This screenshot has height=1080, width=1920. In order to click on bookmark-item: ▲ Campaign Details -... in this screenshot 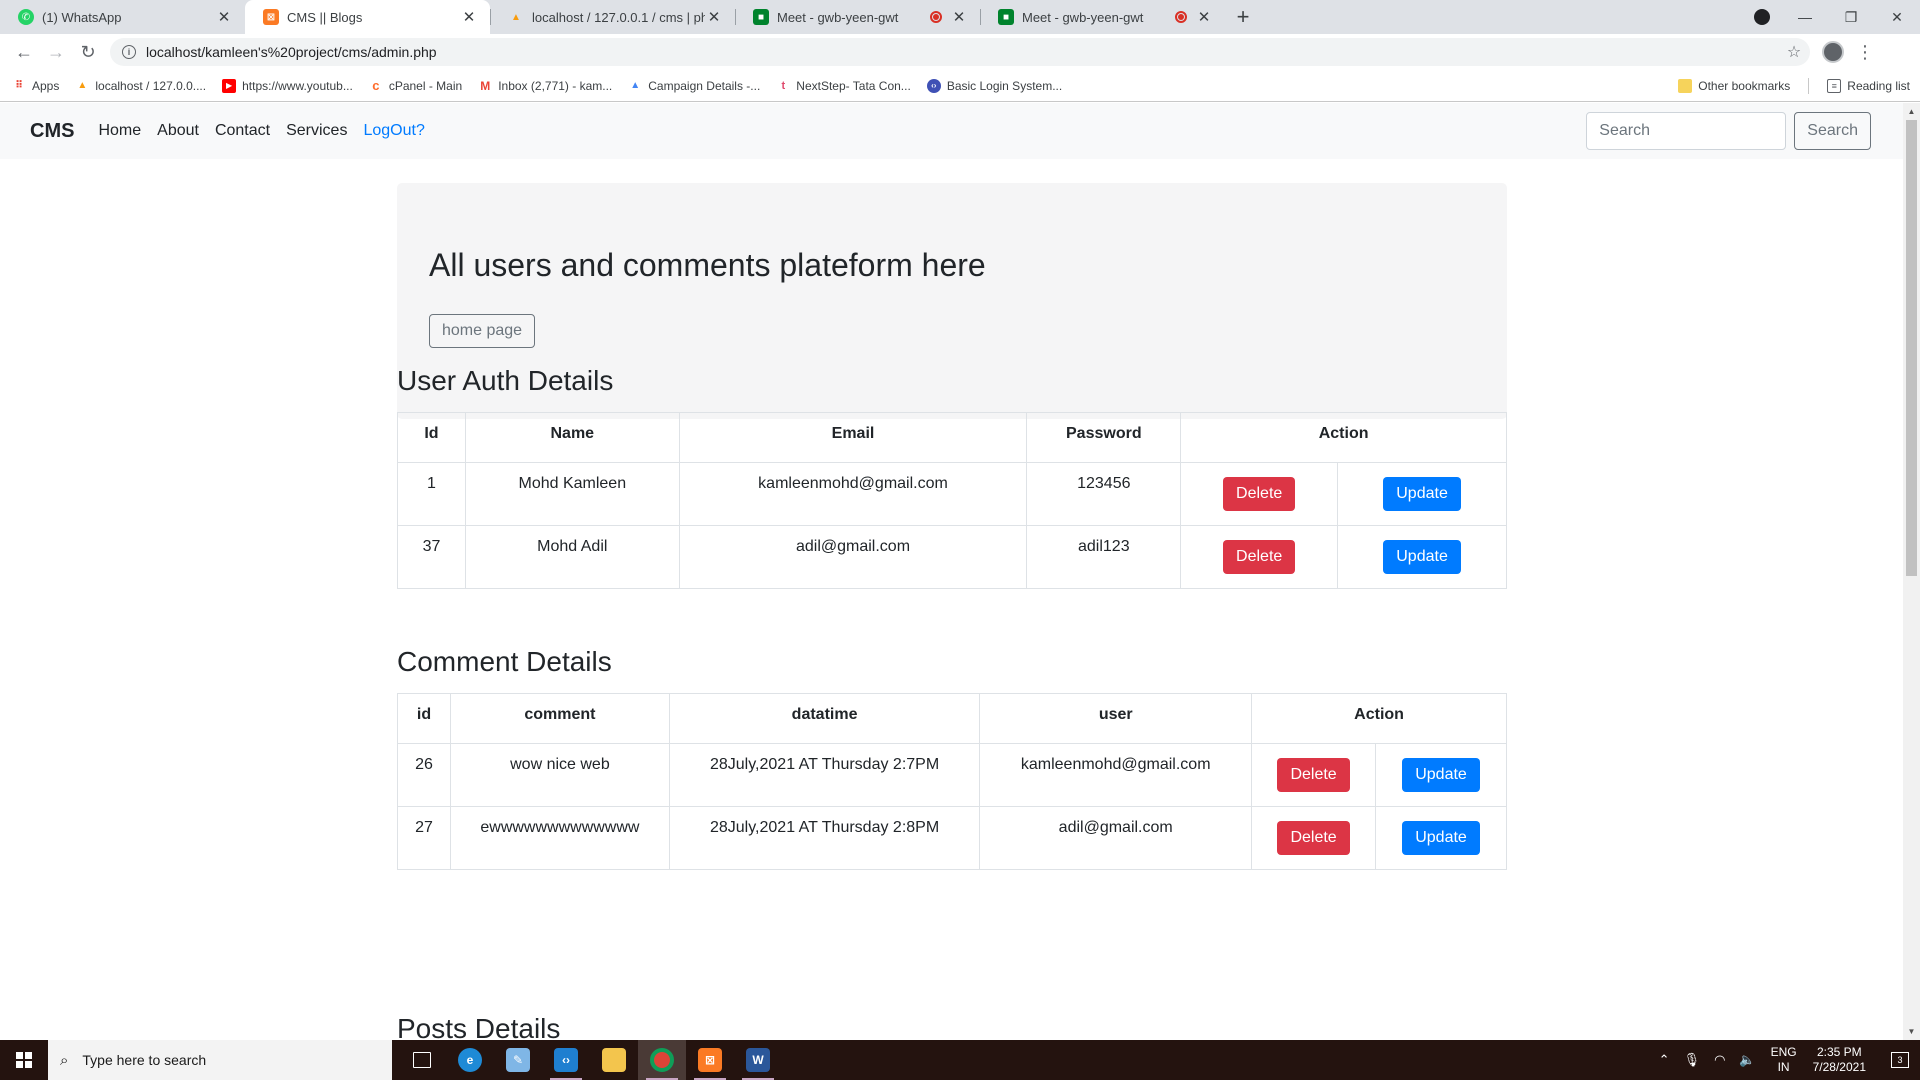, I will do `click(694, 86)`.